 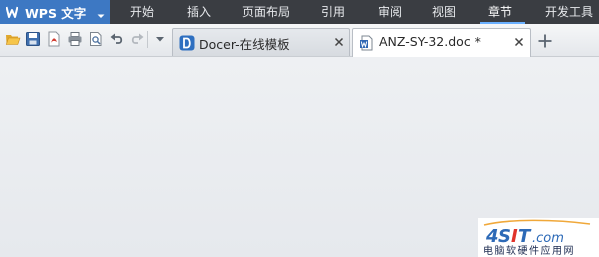 What do you see at coordinates (504, 236) in the screenshot?
I see `svg-text: S` at bounding box center [504, 236].